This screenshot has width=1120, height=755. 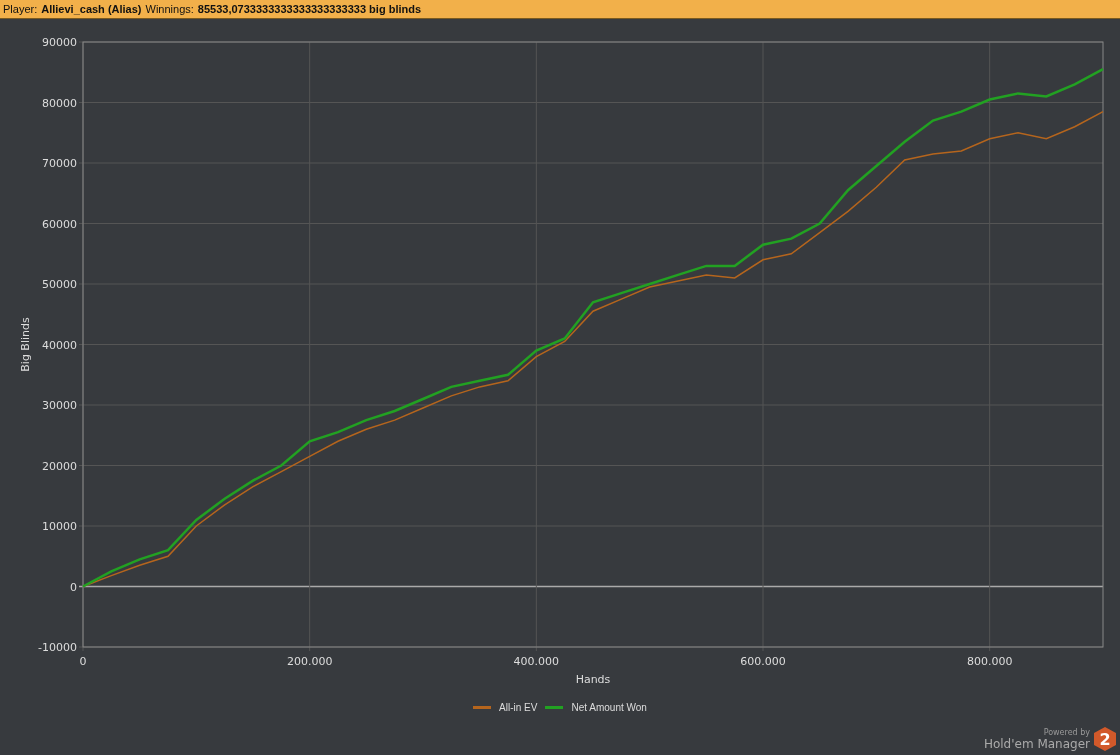 What do you see at coordinates (763, 661) in the screenshot?
I see `x-tick-label: 600.000` at bounding box center [763, 661].